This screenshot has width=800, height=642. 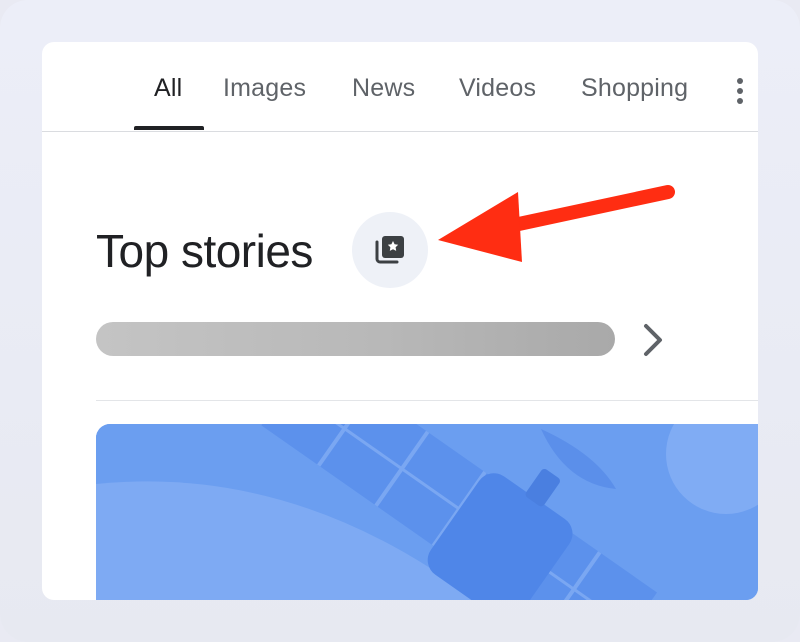 What do you see at coordinates (556, 223) in the screenshot?
I see `arrow-icon` at bounding box center [556, 223].